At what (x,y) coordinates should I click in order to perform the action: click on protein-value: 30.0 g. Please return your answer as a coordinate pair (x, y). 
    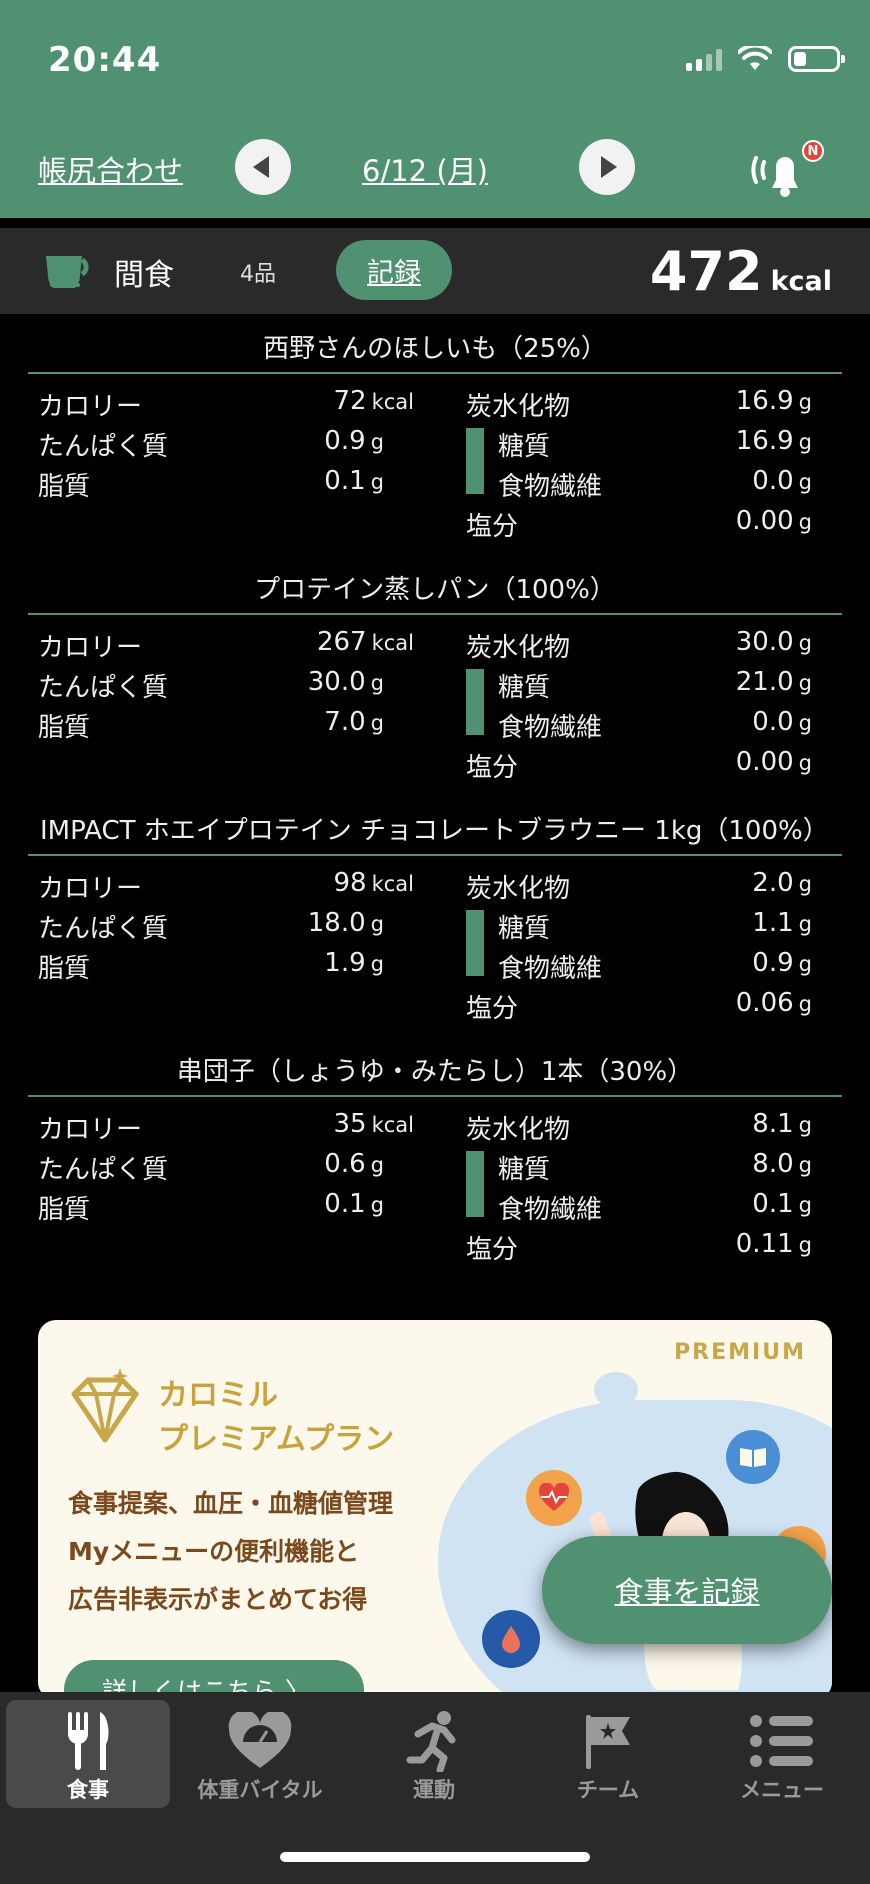
    Looking at the image, I should click on (345, 682).